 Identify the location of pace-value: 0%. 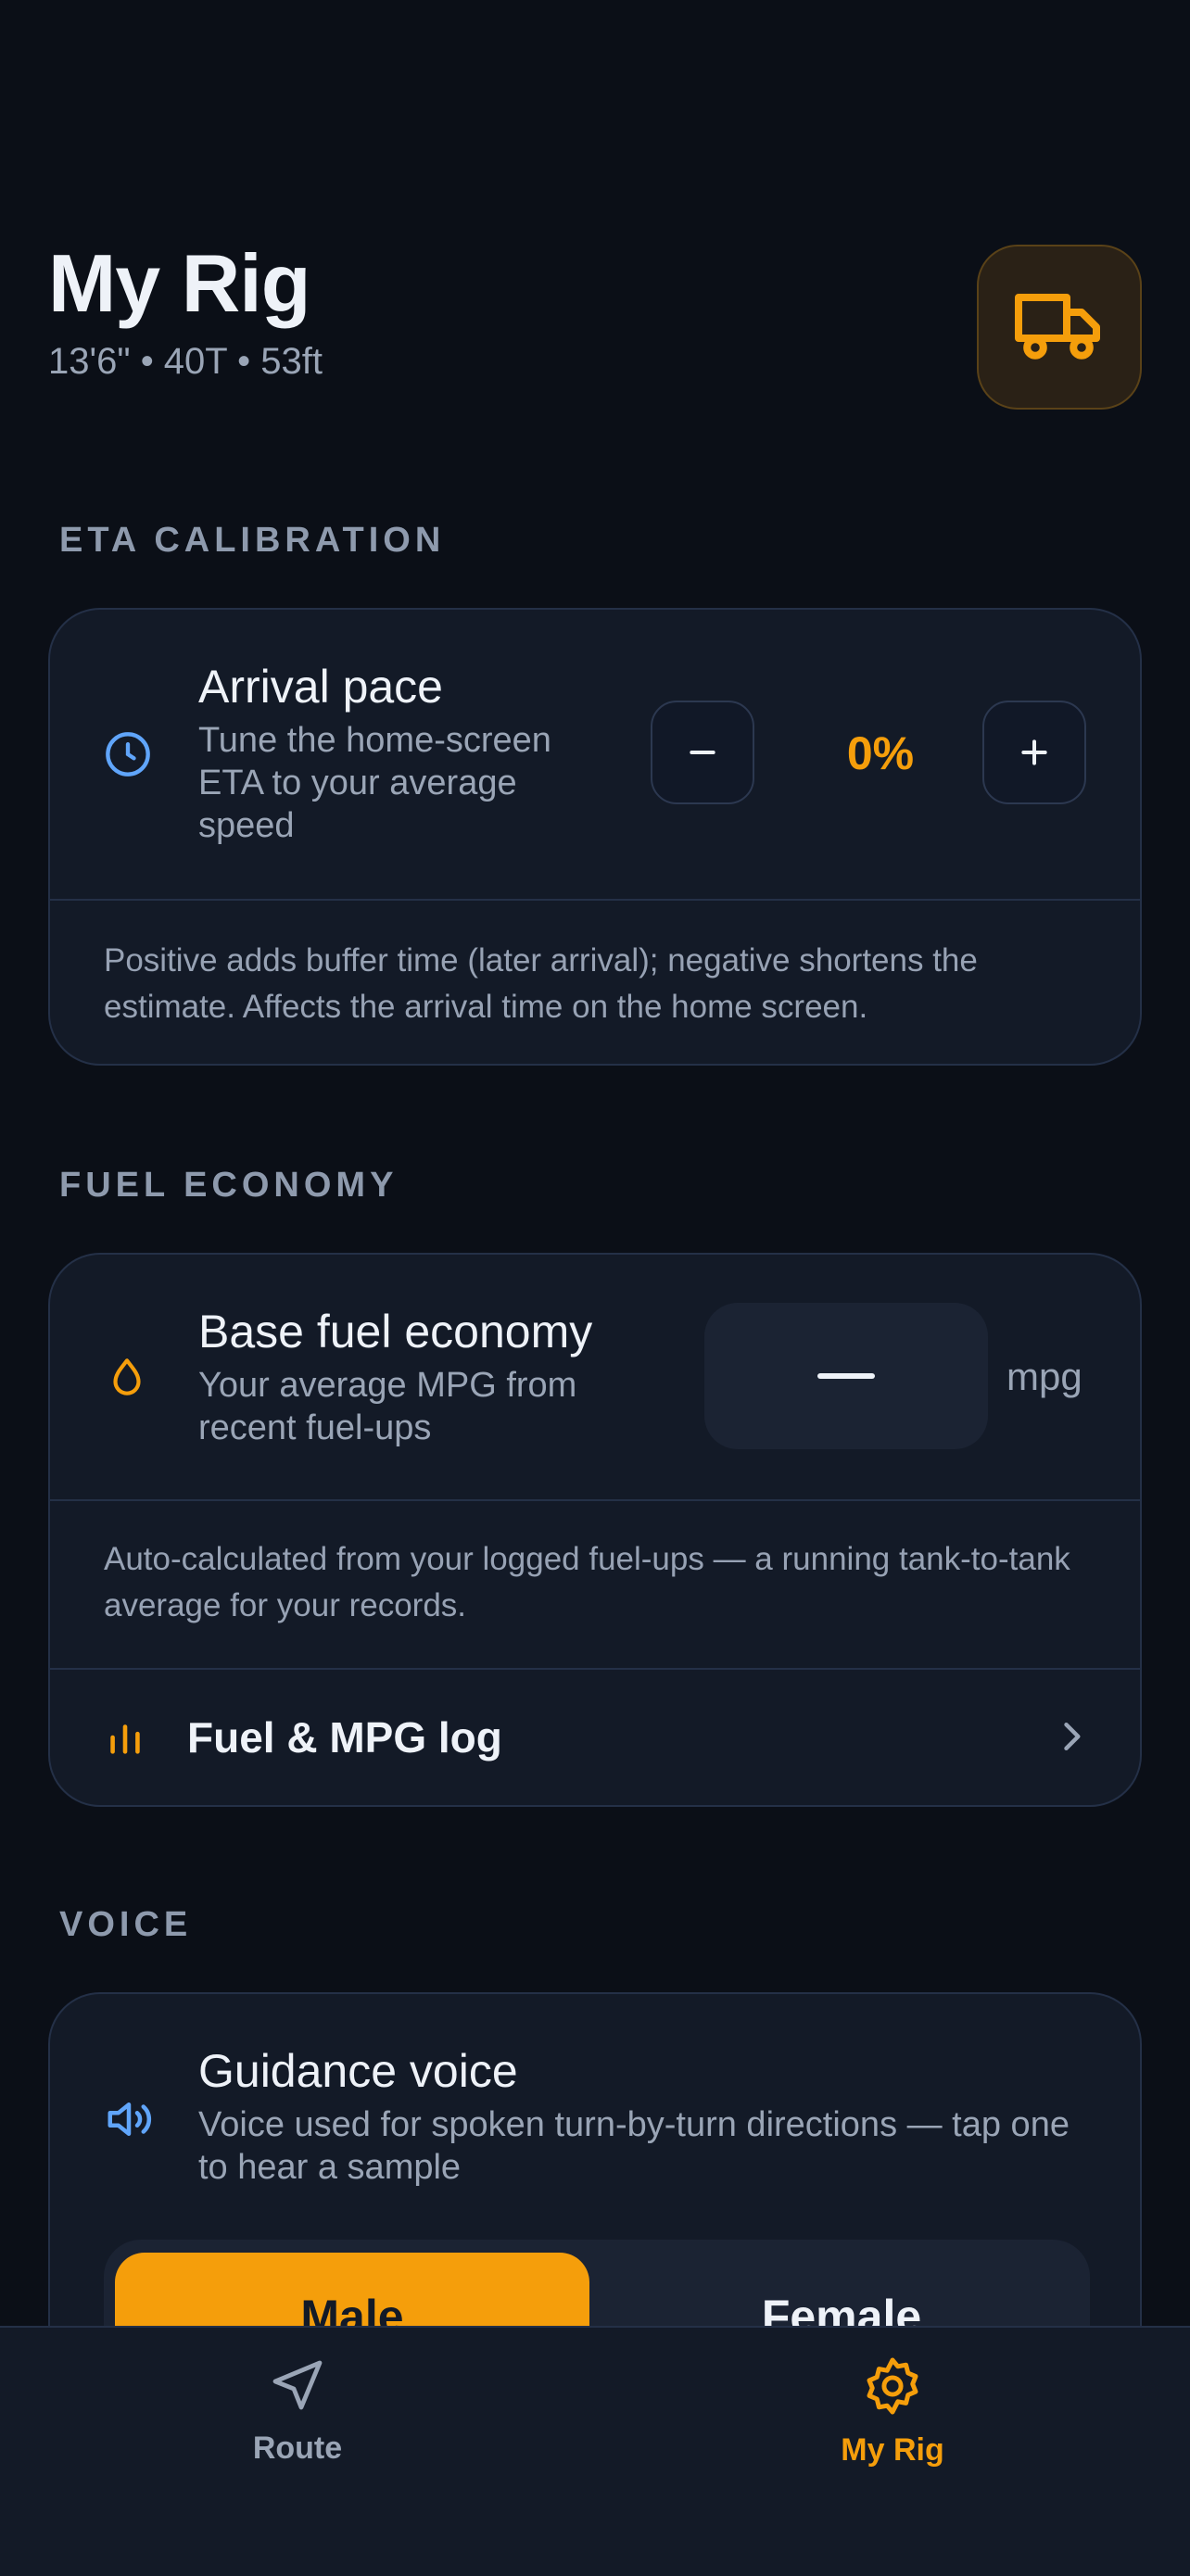
(880, 753).